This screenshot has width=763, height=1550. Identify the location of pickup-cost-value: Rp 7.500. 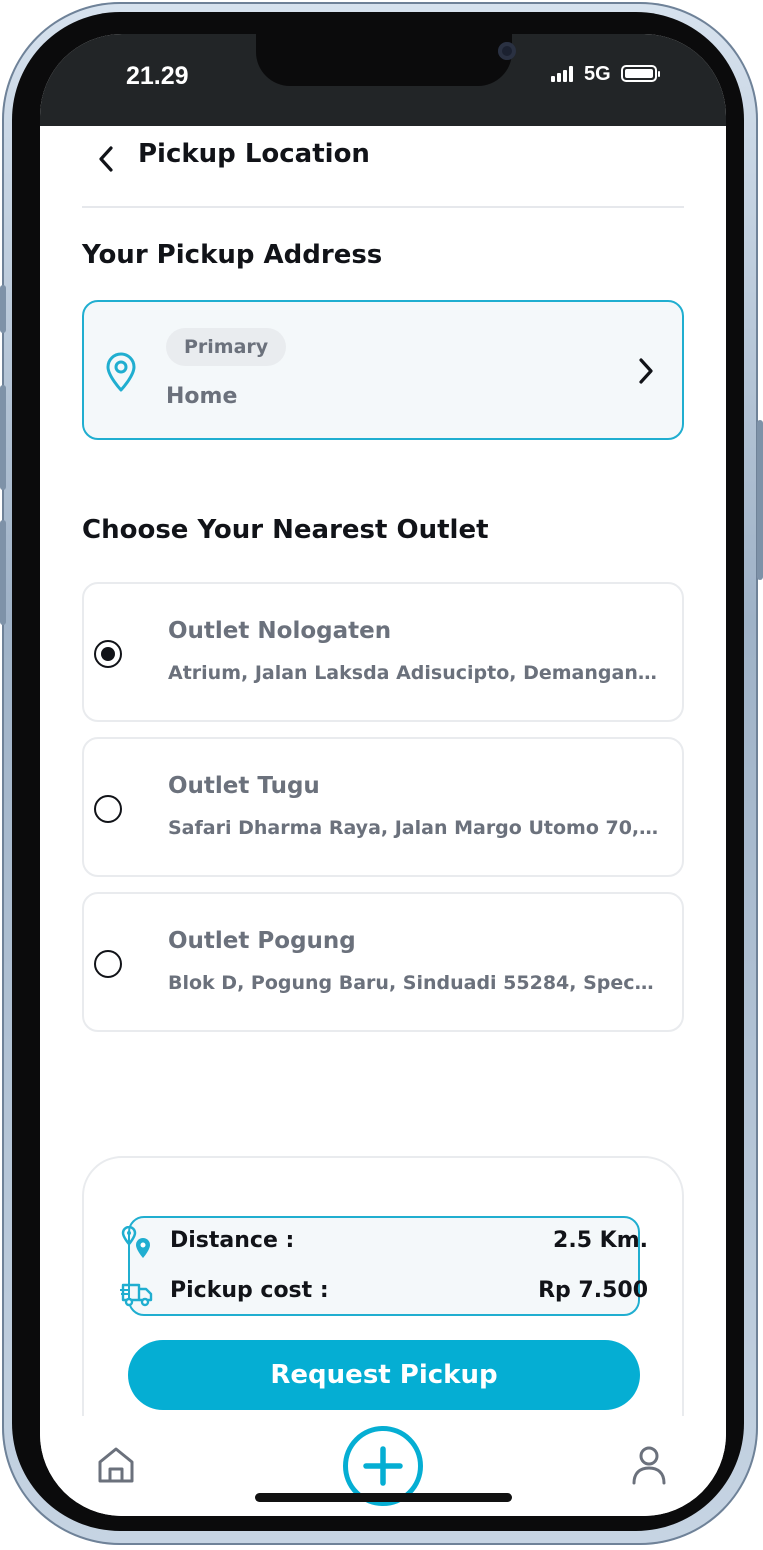
(593, 1290).